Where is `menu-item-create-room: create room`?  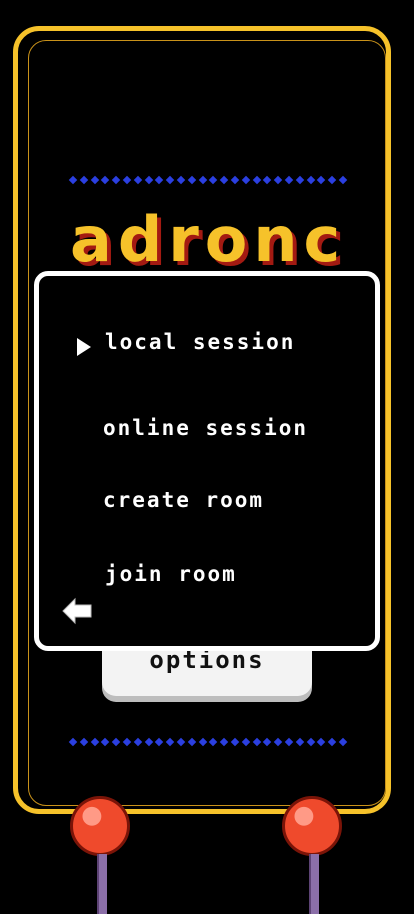 menu-item-create-room: create room is located at coordinates (183, 500).